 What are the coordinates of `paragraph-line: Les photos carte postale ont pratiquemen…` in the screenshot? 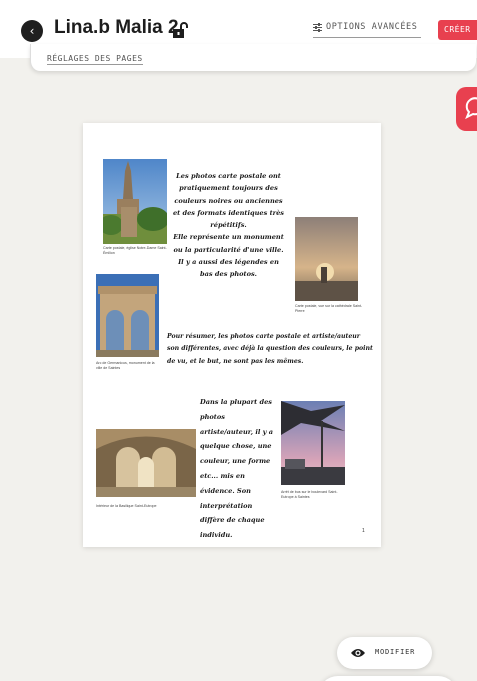 It's located at (228, 201).